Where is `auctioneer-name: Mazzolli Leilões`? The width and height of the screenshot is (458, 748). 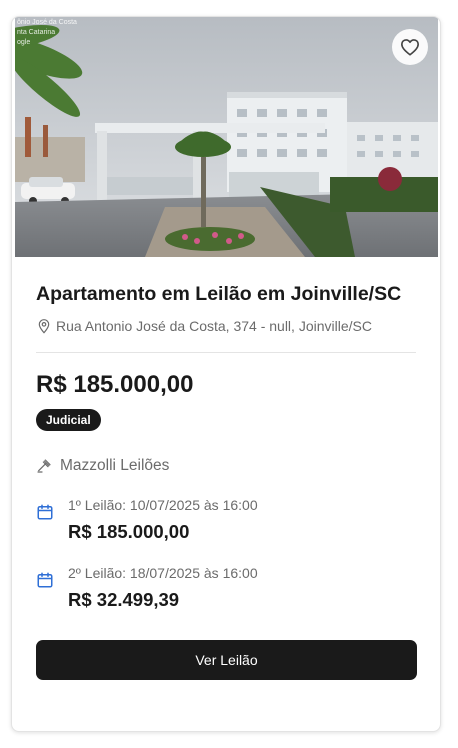
auctioneer-name: Mazzolli Leilões is located at coordinates (115, 465).